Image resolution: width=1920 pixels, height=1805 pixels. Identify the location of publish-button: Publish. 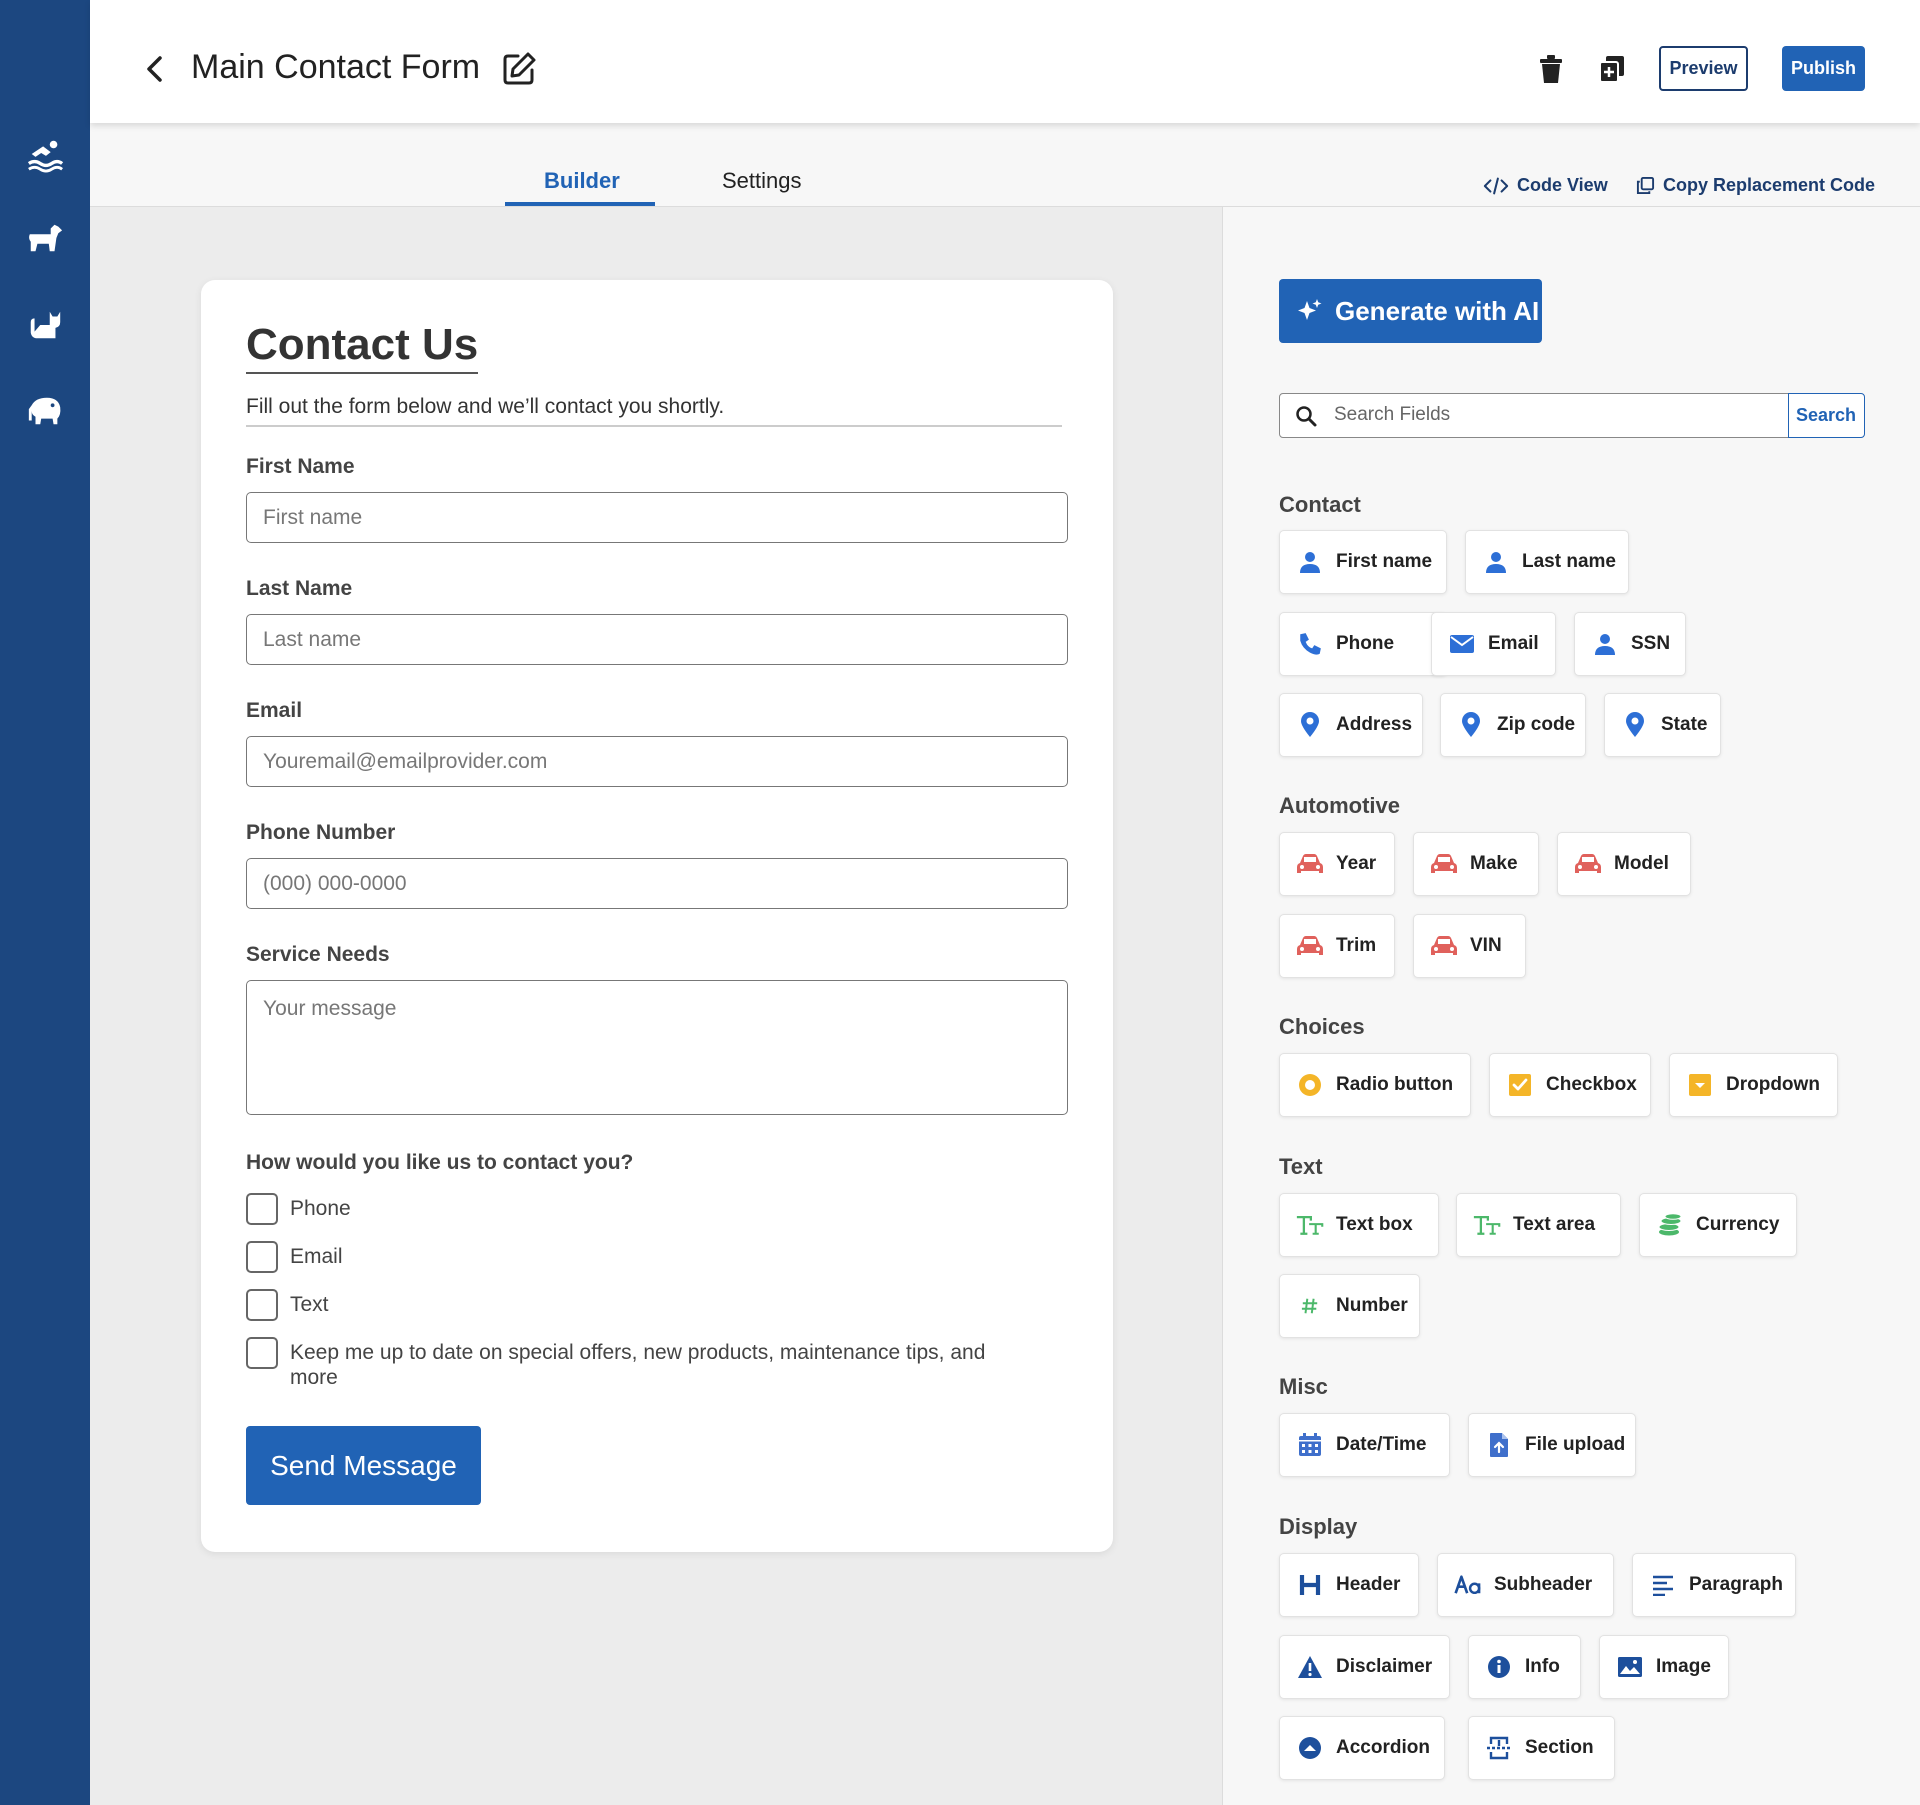
(1823, 68).